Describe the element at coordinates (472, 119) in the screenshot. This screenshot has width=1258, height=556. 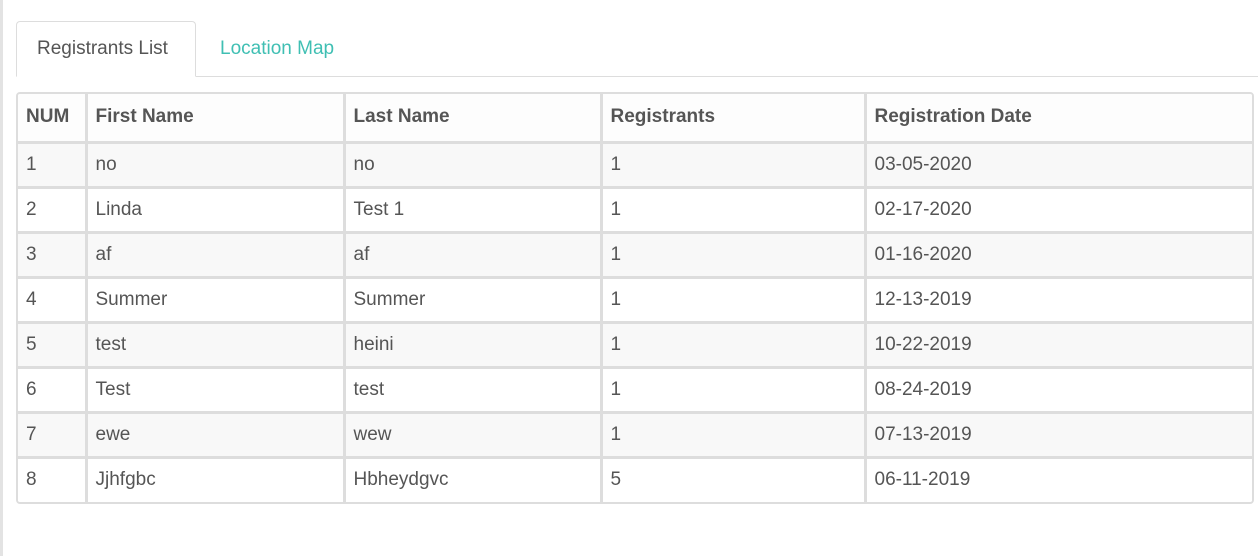
I see `header-last-name: Last Name` at that location.